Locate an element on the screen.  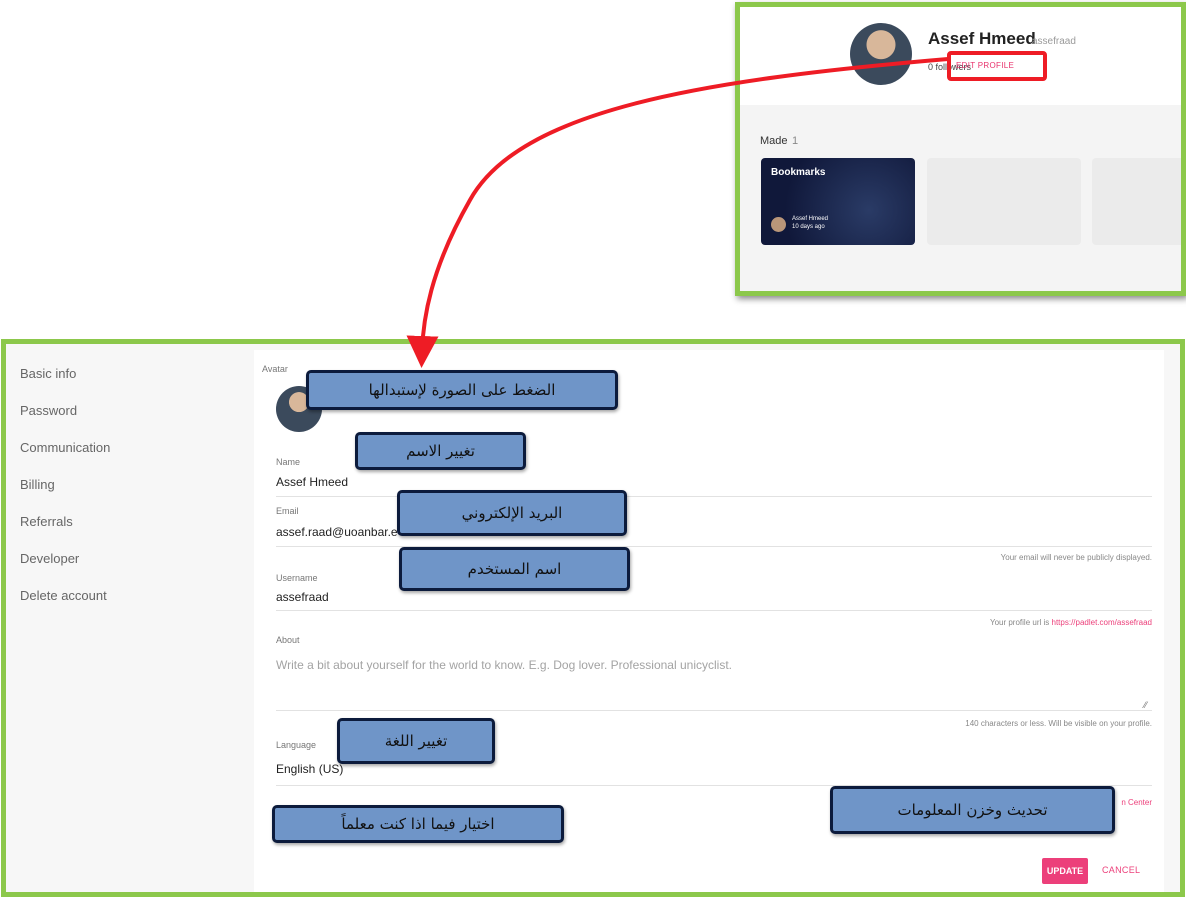
resize-handle-icon: ⁄⁄ is located at coordinates (1145, 705).